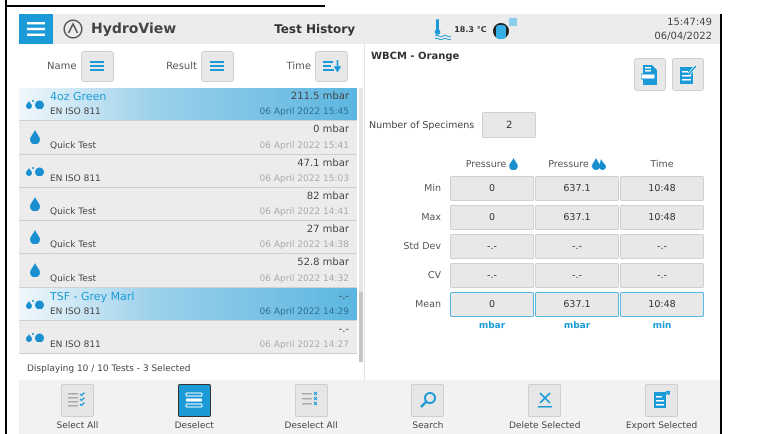 This screenshot has width=782, height=434. Describe the element at coordinates (544, 425) in the screenshot. I see `toolbar-label: Delete Selected` at that location.